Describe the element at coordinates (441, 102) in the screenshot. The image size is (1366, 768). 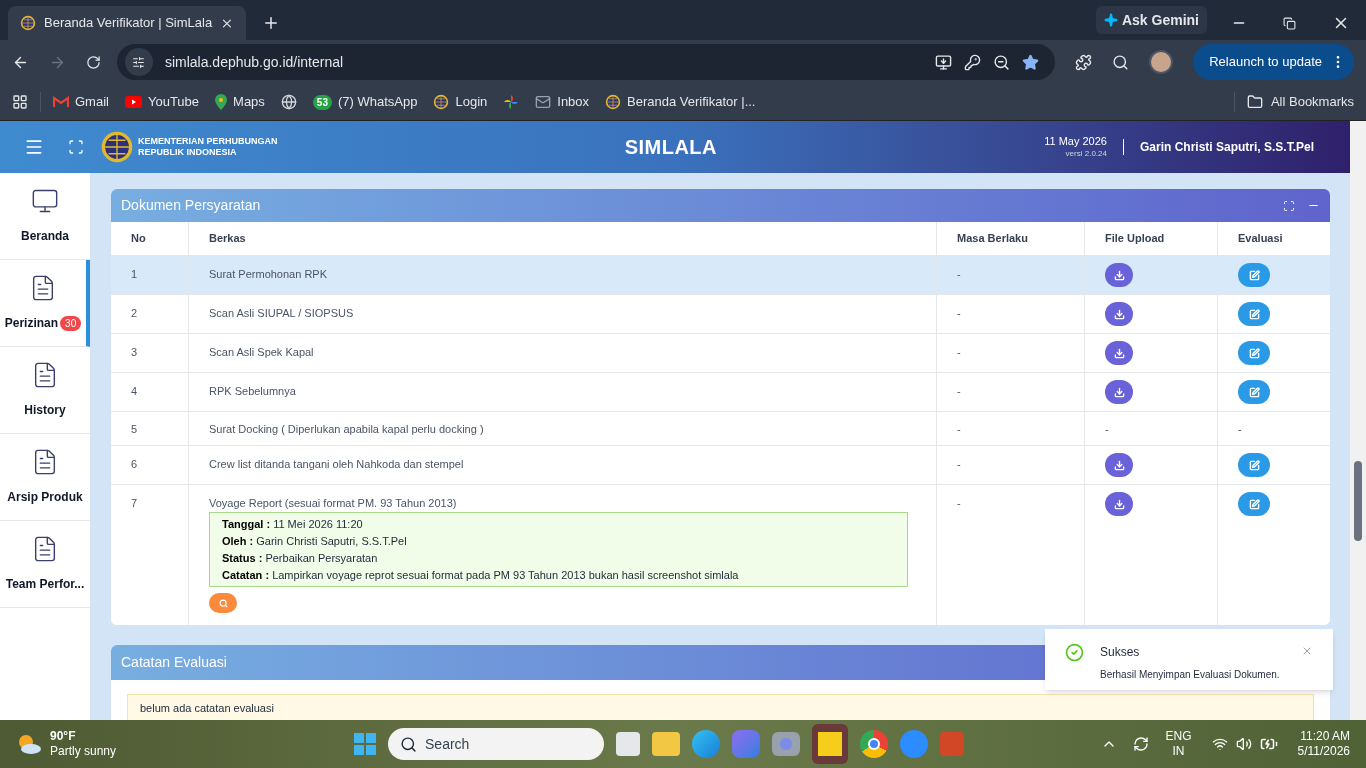
I see `emblem-icon` at that location.